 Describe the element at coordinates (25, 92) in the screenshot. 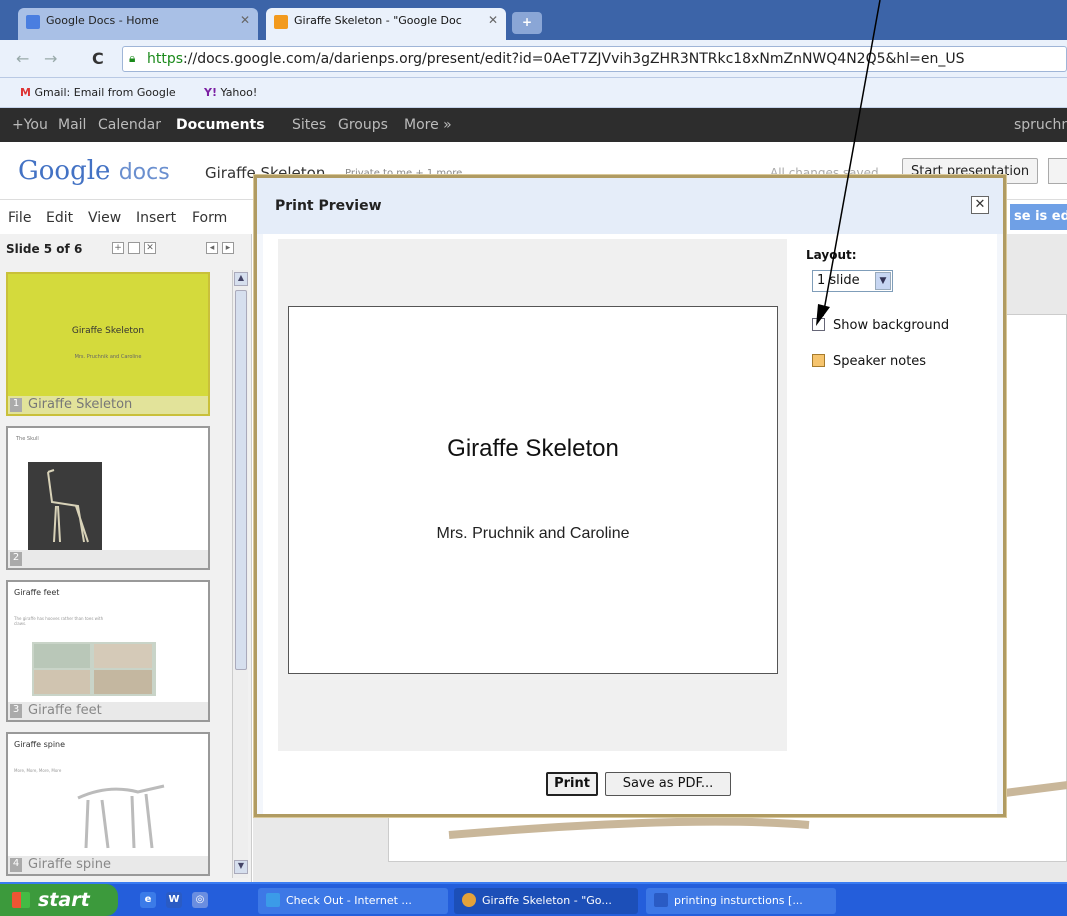

I see `gmail-icon: M` at that location.